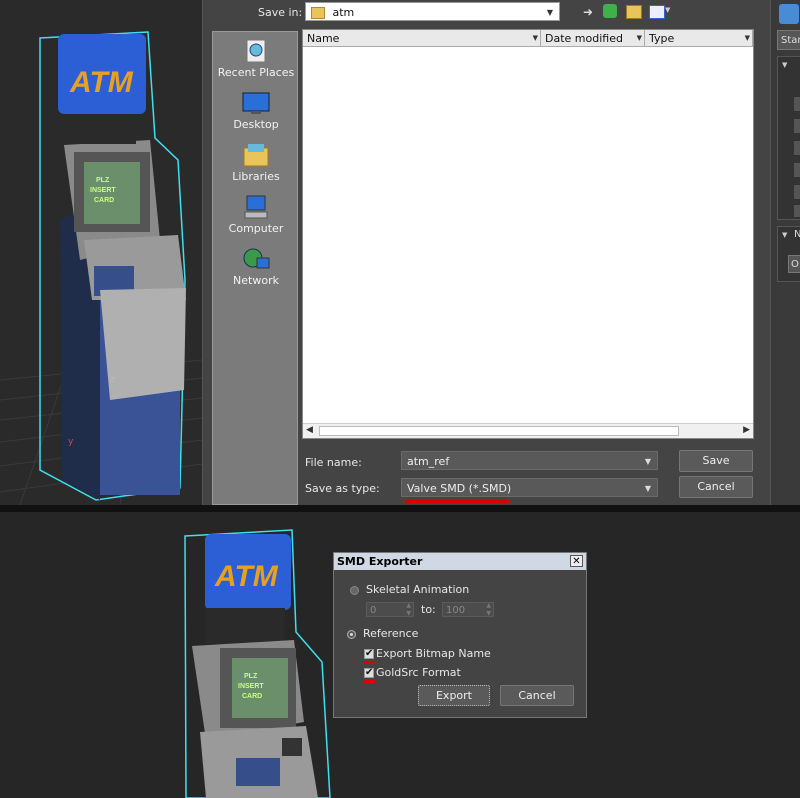 The height and width of the screenshot is (798, 800). I want to click on panel-option-button: O, so click(794, 264).